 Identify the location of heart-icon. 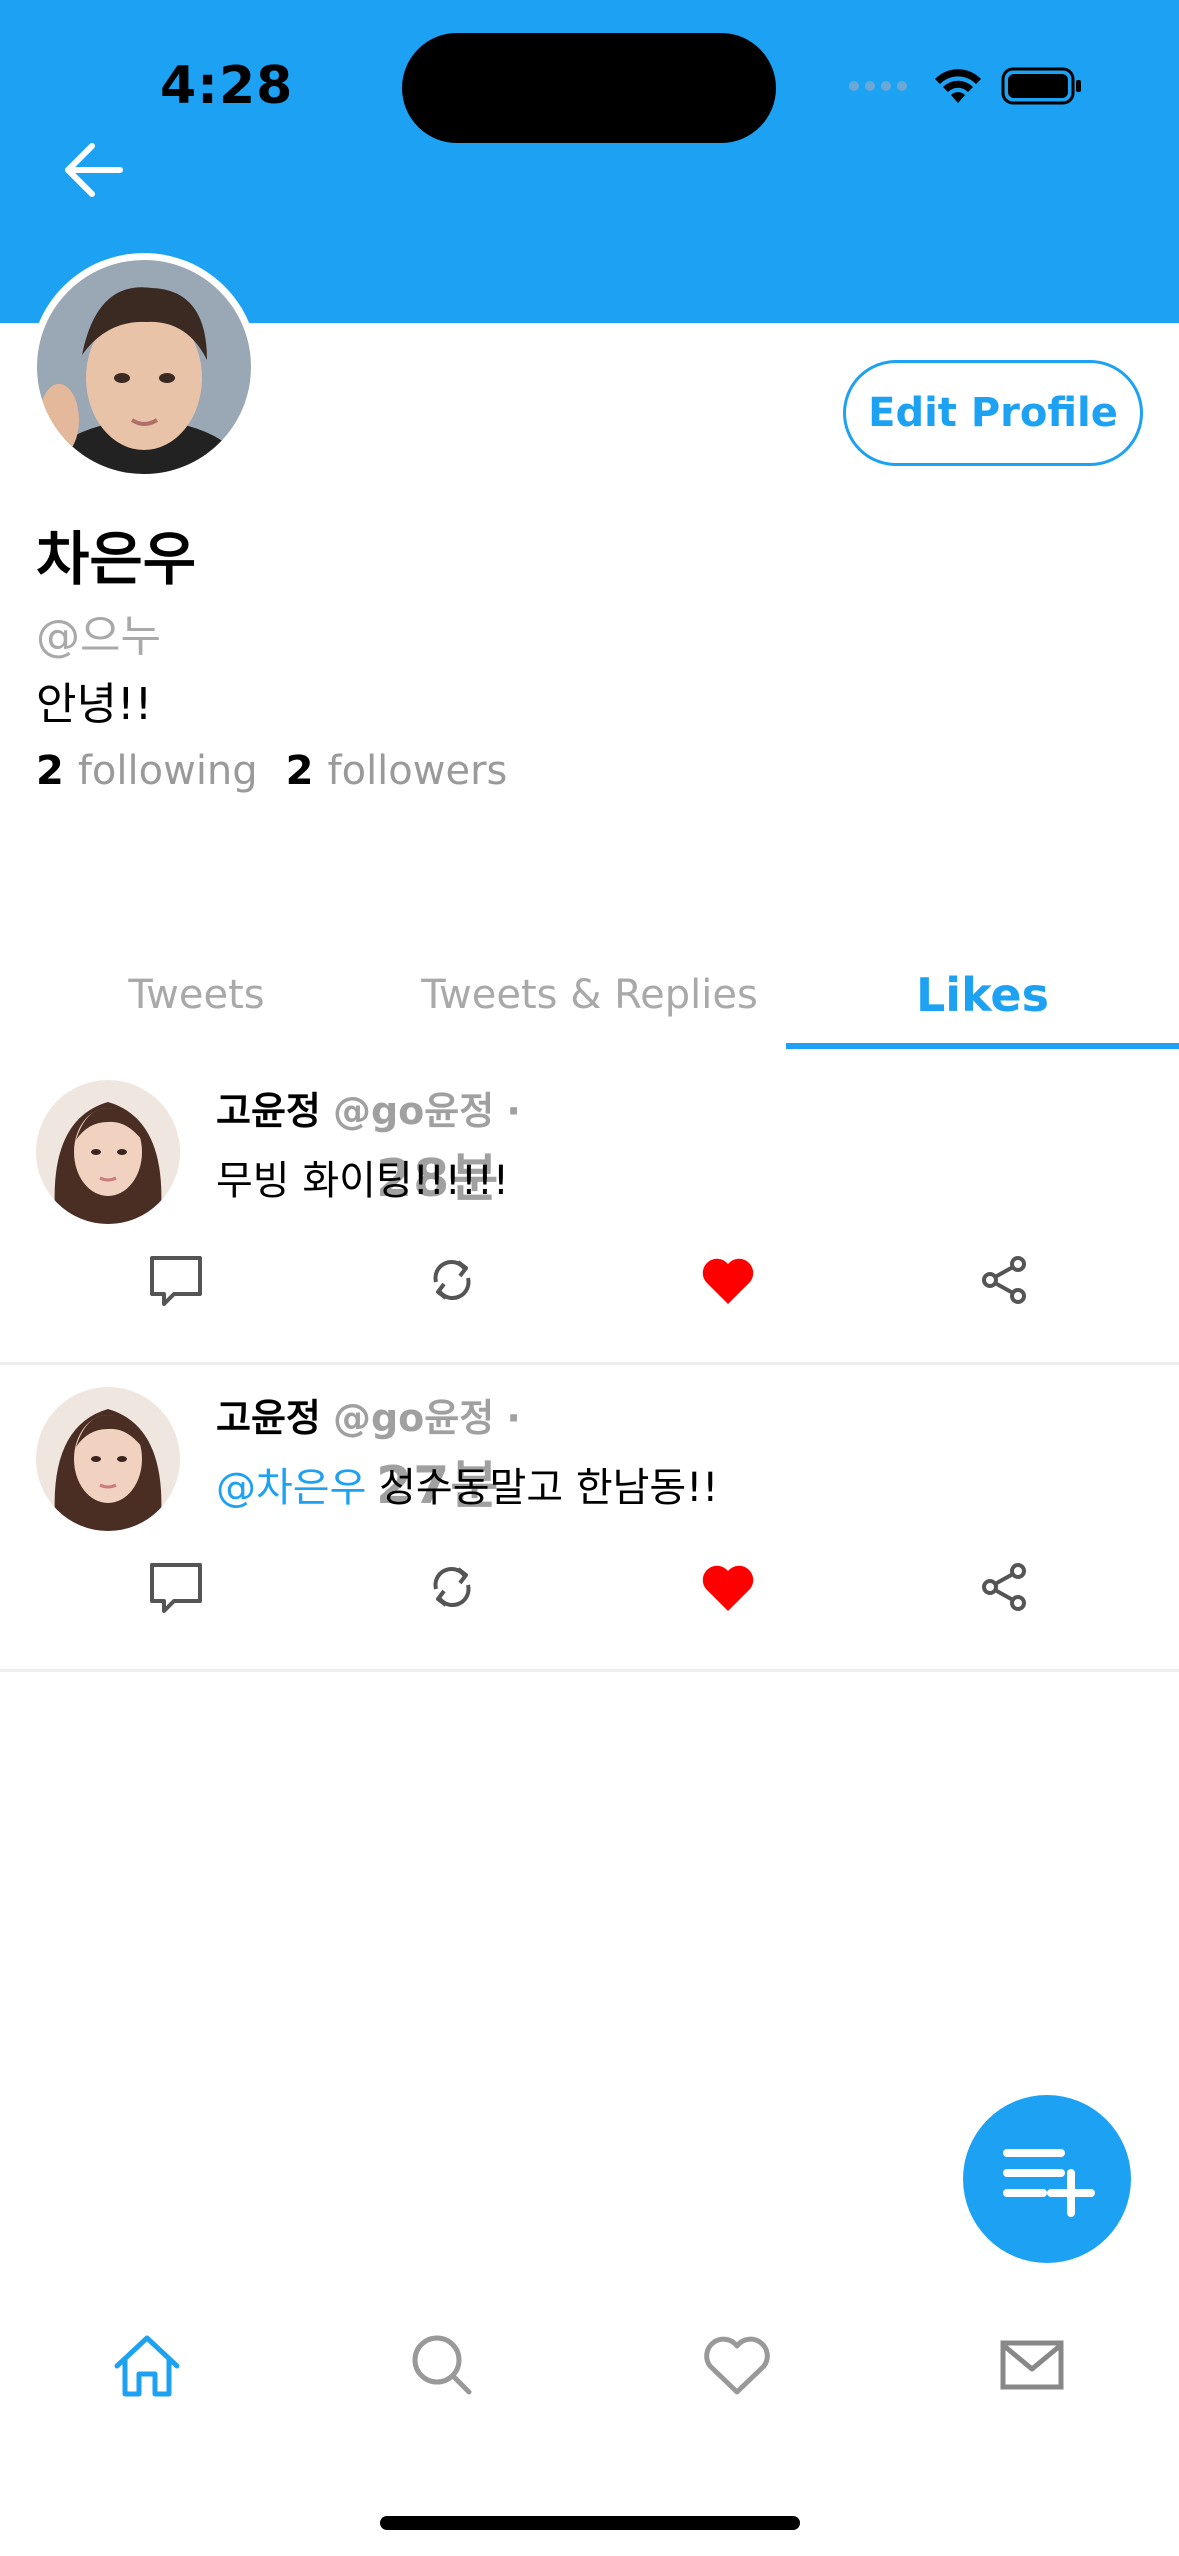
(737, 2365).